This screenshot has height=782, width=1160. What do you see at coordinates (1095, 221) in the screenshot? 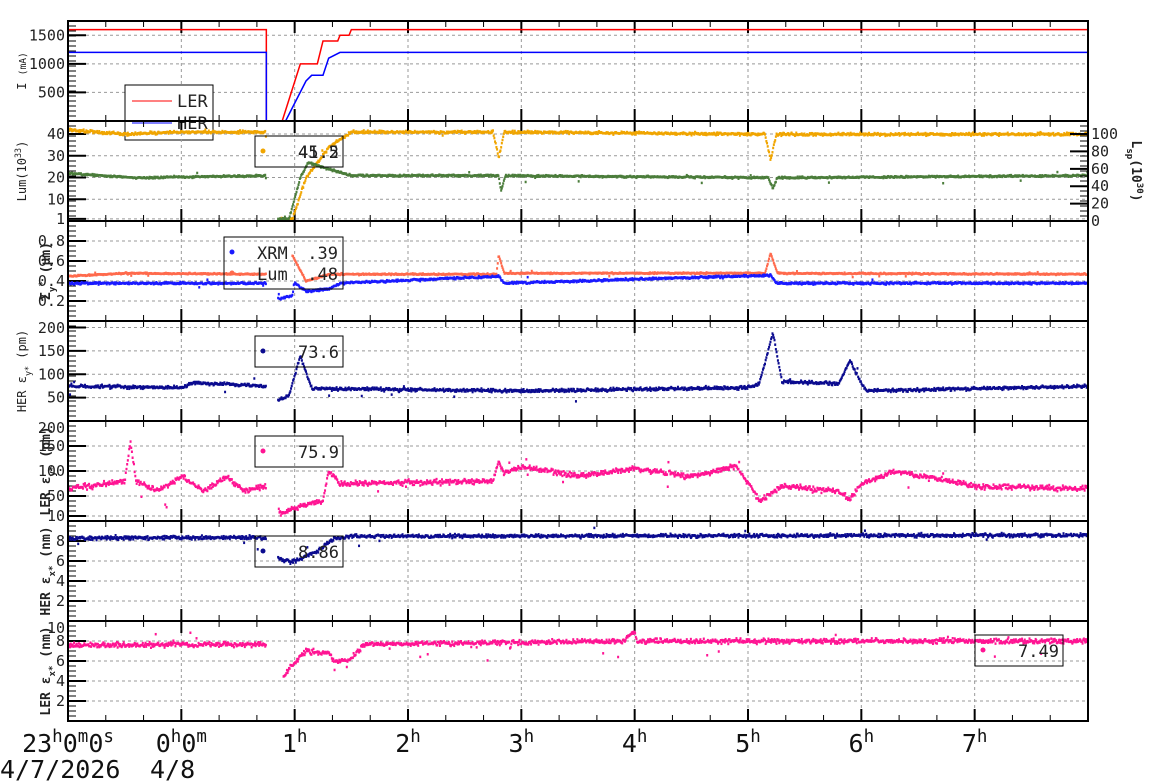
I see `y2-tick-label: 0` at bounding box center [1095, 221].